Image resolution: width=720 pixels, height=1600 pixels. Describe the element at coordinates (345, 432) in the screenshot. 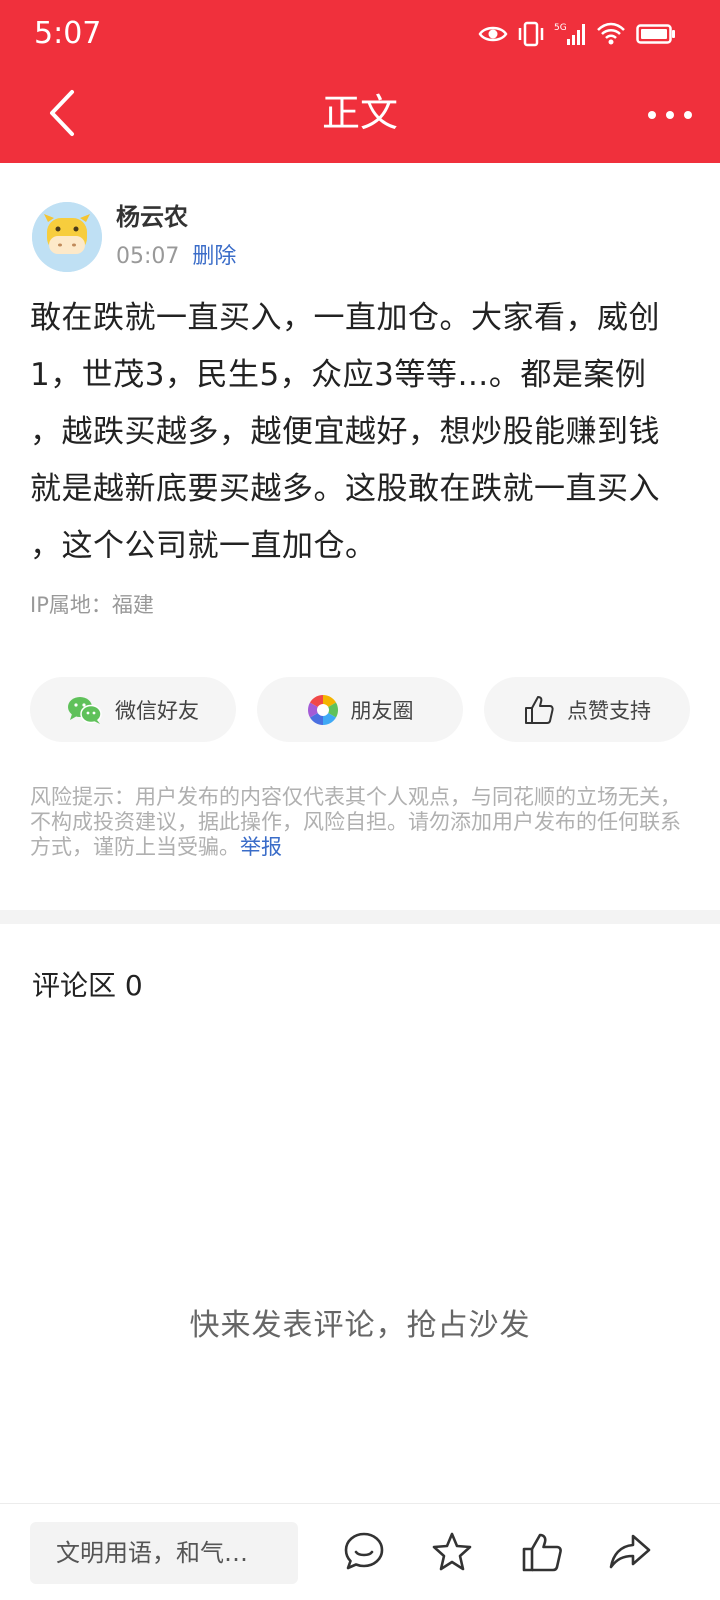

I see `post-line: ，越跌买越多，越便宜越好，想炒股能赚到钱` at that location.